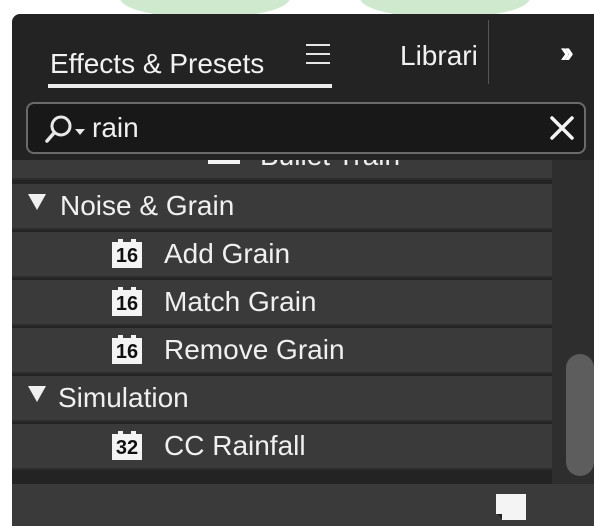 The image size is (594, 526). I want to click on active-tab-indicator, so click(190, 86).